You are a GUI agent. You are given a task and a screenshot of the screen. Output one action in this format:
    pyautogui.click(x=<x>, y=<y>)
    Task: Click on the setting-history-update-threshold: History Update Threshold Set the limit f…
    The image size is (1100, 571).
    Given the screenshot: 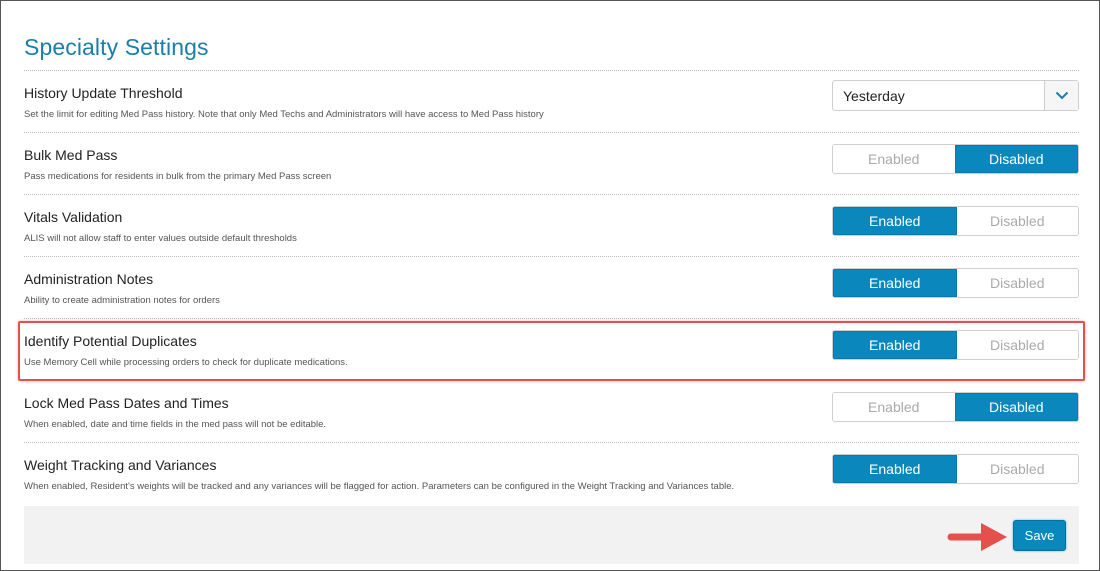 What is the action you would take?
    pyautogui.click(x=551, y=102)
    